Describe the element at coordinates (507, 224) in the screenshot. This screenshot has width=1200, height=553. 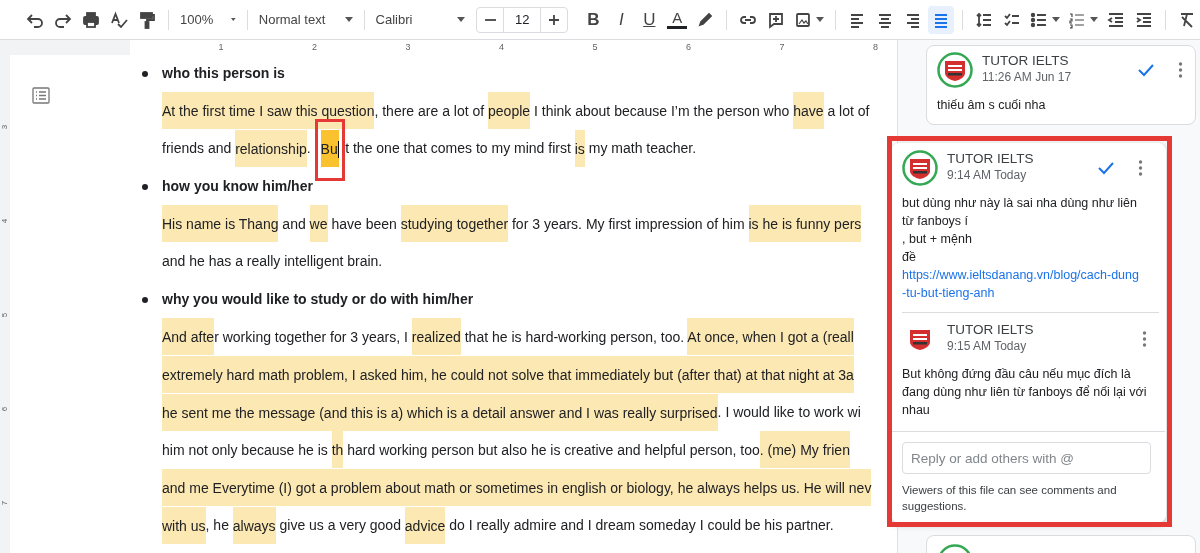
I see `paragraph-line: His name is Thang and we have been studying together for 3 years. My first impression of him is he is funny pers` at that location.